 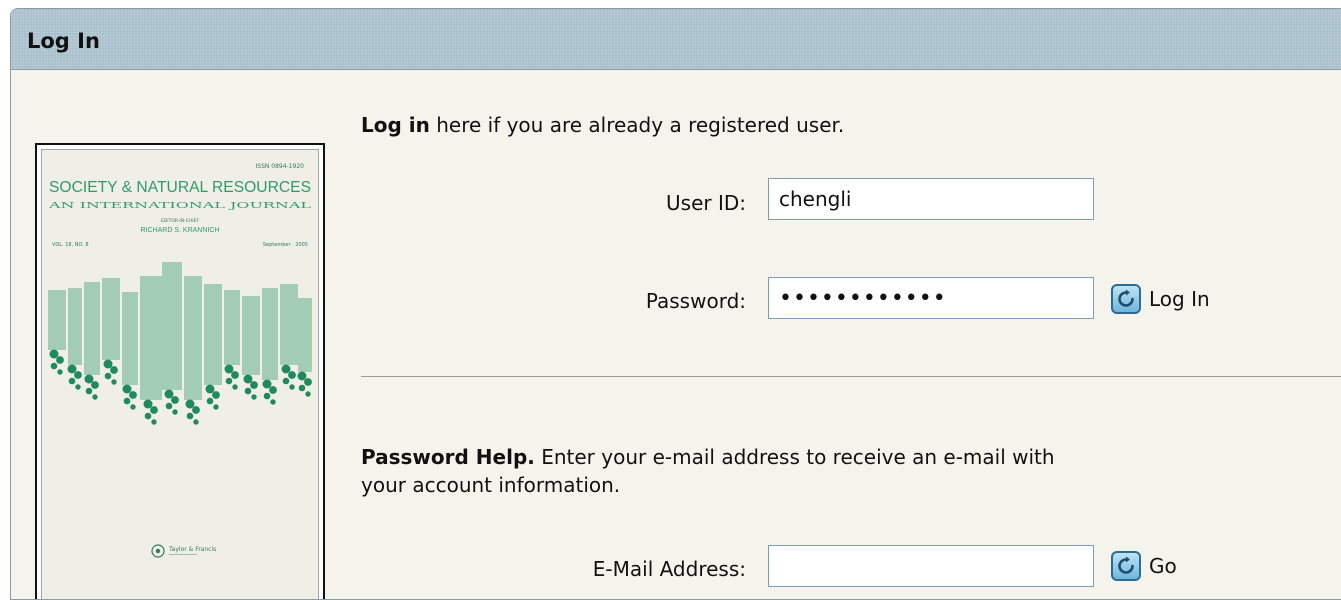 What do you see at coordinates (491, 485) in the screenshot?
I see `password-help-line-2: your account information.` at bounding box center [491, 485].